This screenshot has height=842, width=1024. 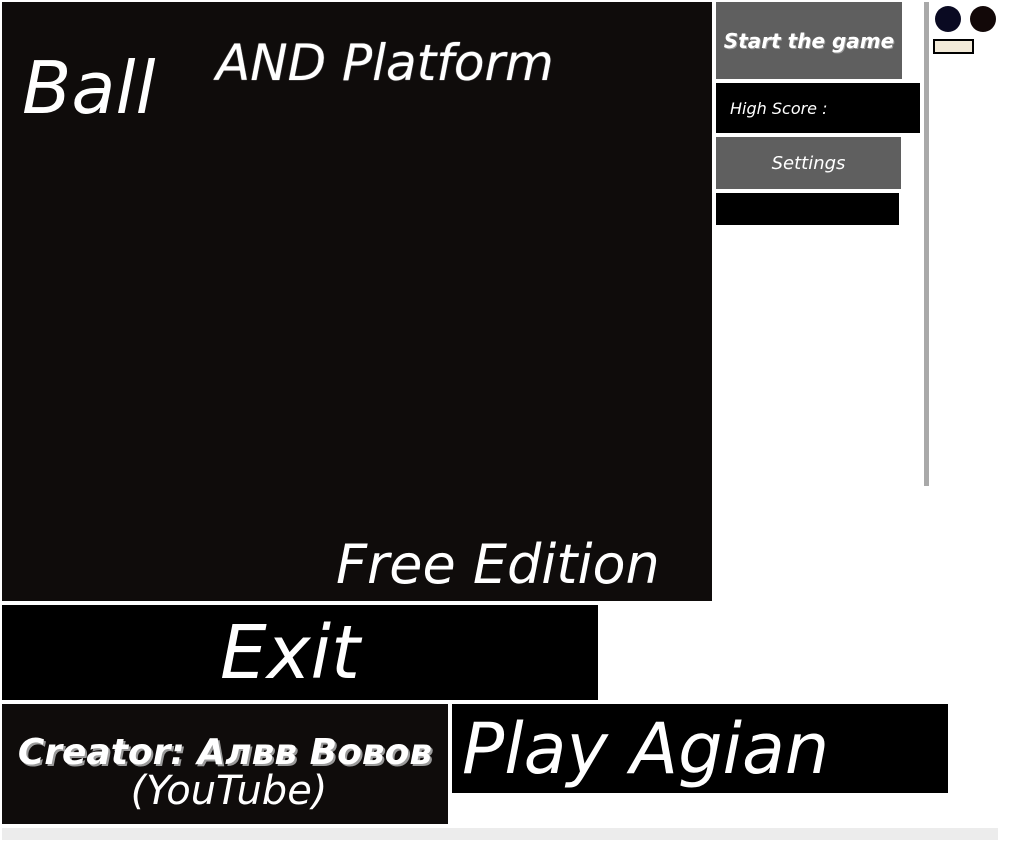 What do you see at coordinates (953, 46) in the screenshot?
I see `platform-paddle` at bounding box center [953, 46].